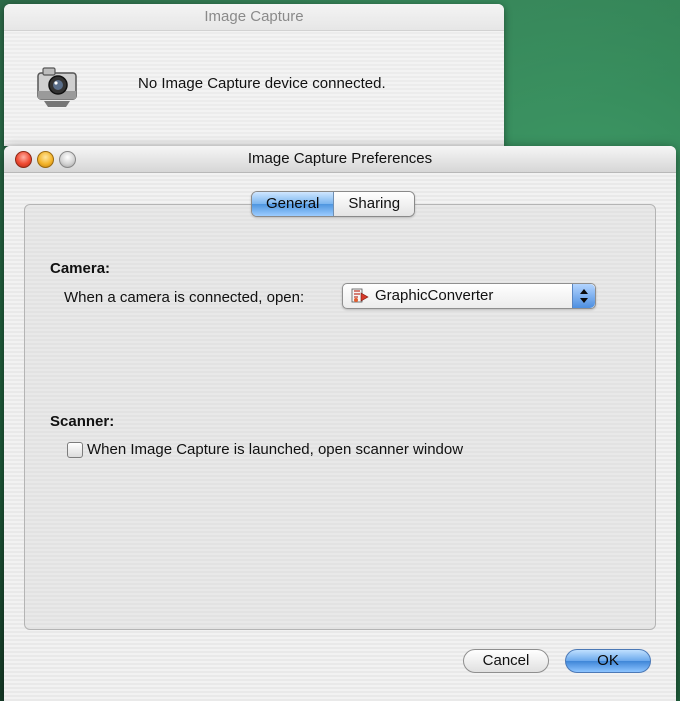 The height and width of the screenshot is (701, 680). I want to click on graphicconverter-app-icon, so click(360, 295).